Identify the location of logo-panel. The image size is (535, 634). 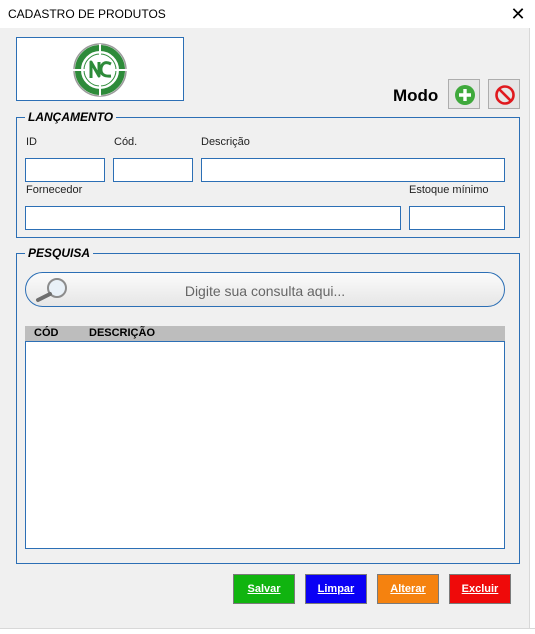
(100, 69).